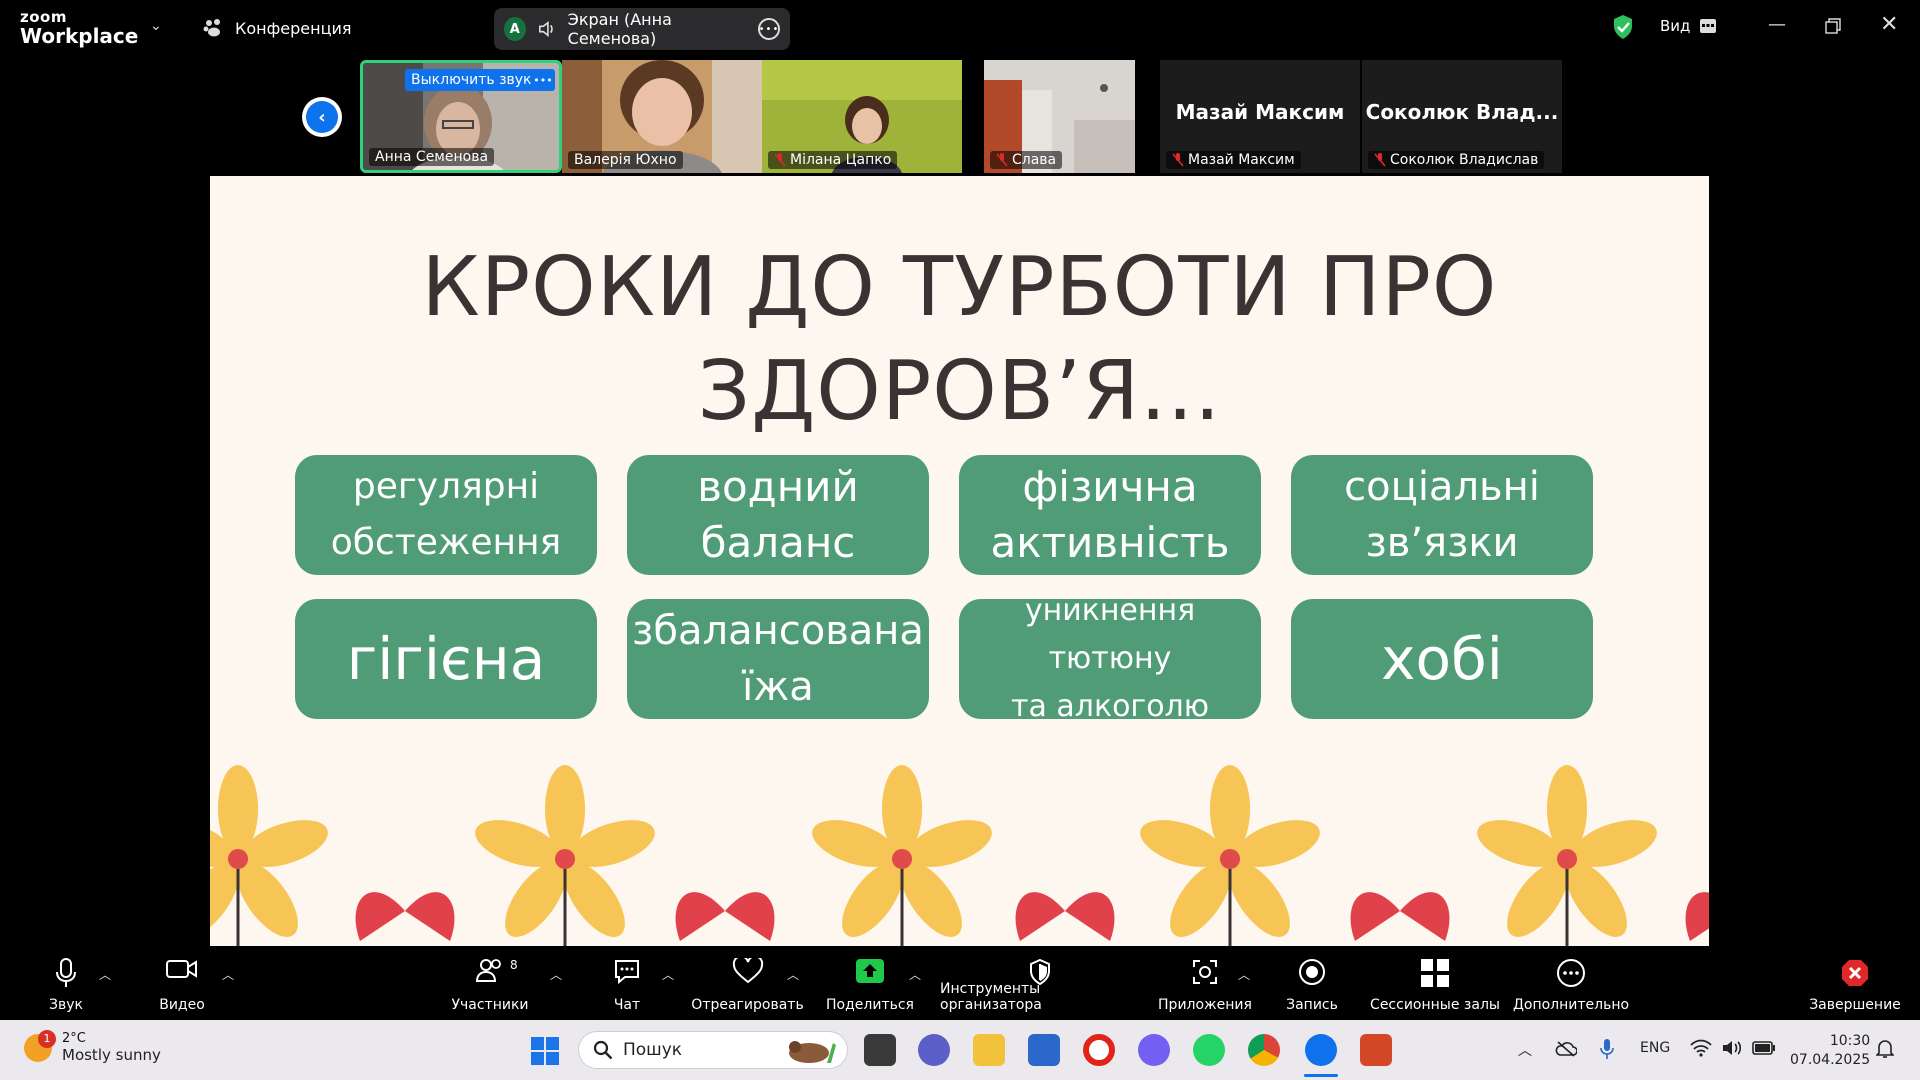 Image resolution: width=1920 pixels, height=1080 pixels. I want to click on audio-options-caret-icon: ︿, so click(105, 974).